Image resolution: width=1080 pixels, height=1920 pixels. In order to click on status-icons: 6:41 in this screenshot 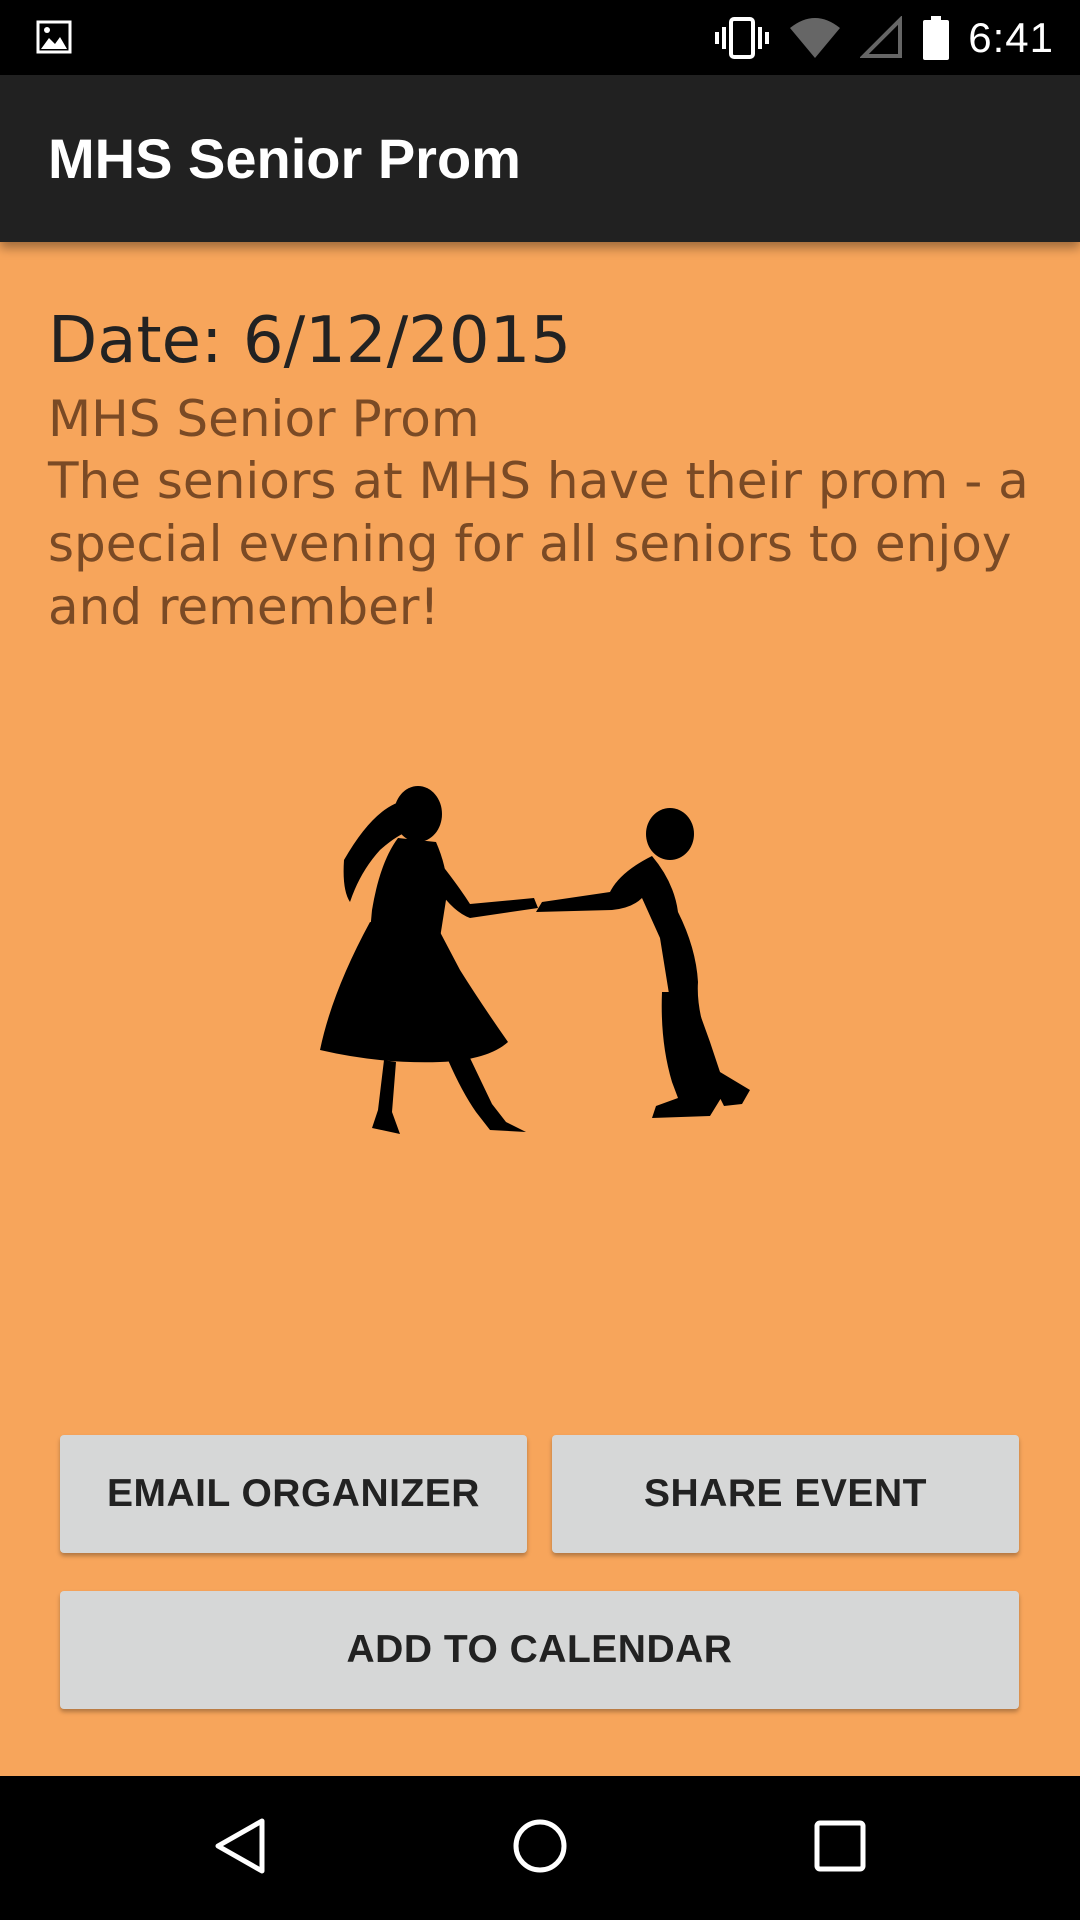, I will do `click(884, 37)`.